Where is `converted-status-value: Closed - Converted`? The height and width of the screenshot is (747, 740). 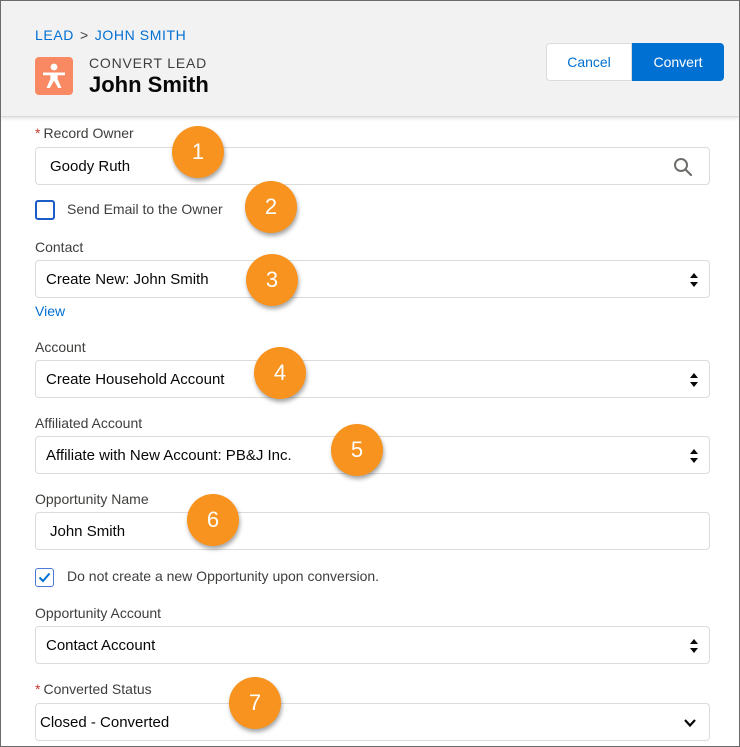 converted-status-value: Closed - Converted is located at coordinates (105, 722).